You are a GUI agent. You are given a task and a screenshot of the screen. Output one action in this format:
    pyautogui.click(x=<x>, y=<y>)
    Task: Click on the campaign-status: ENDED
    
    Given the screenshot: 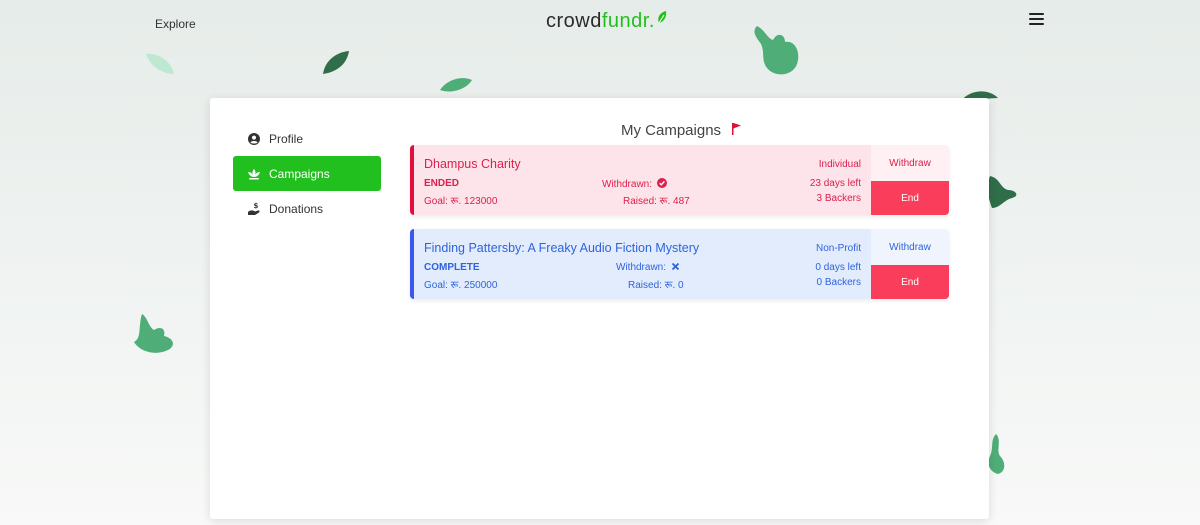 What is the action you would take?
    pyautogui.click(x=442, y=183)
    